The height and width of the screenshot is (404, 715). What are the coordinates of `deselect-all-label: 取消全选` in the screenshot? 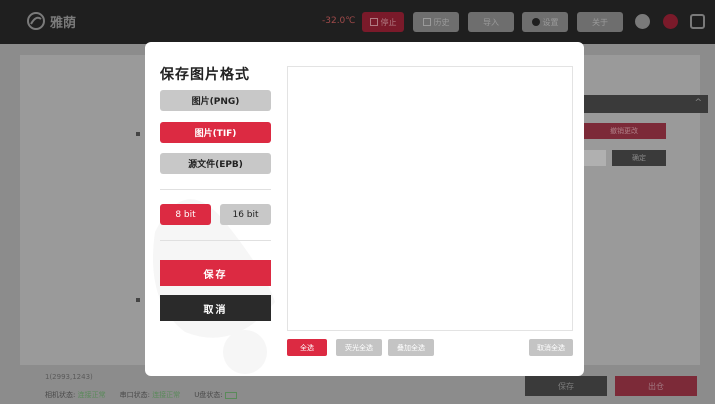 It's located at (551, 347).